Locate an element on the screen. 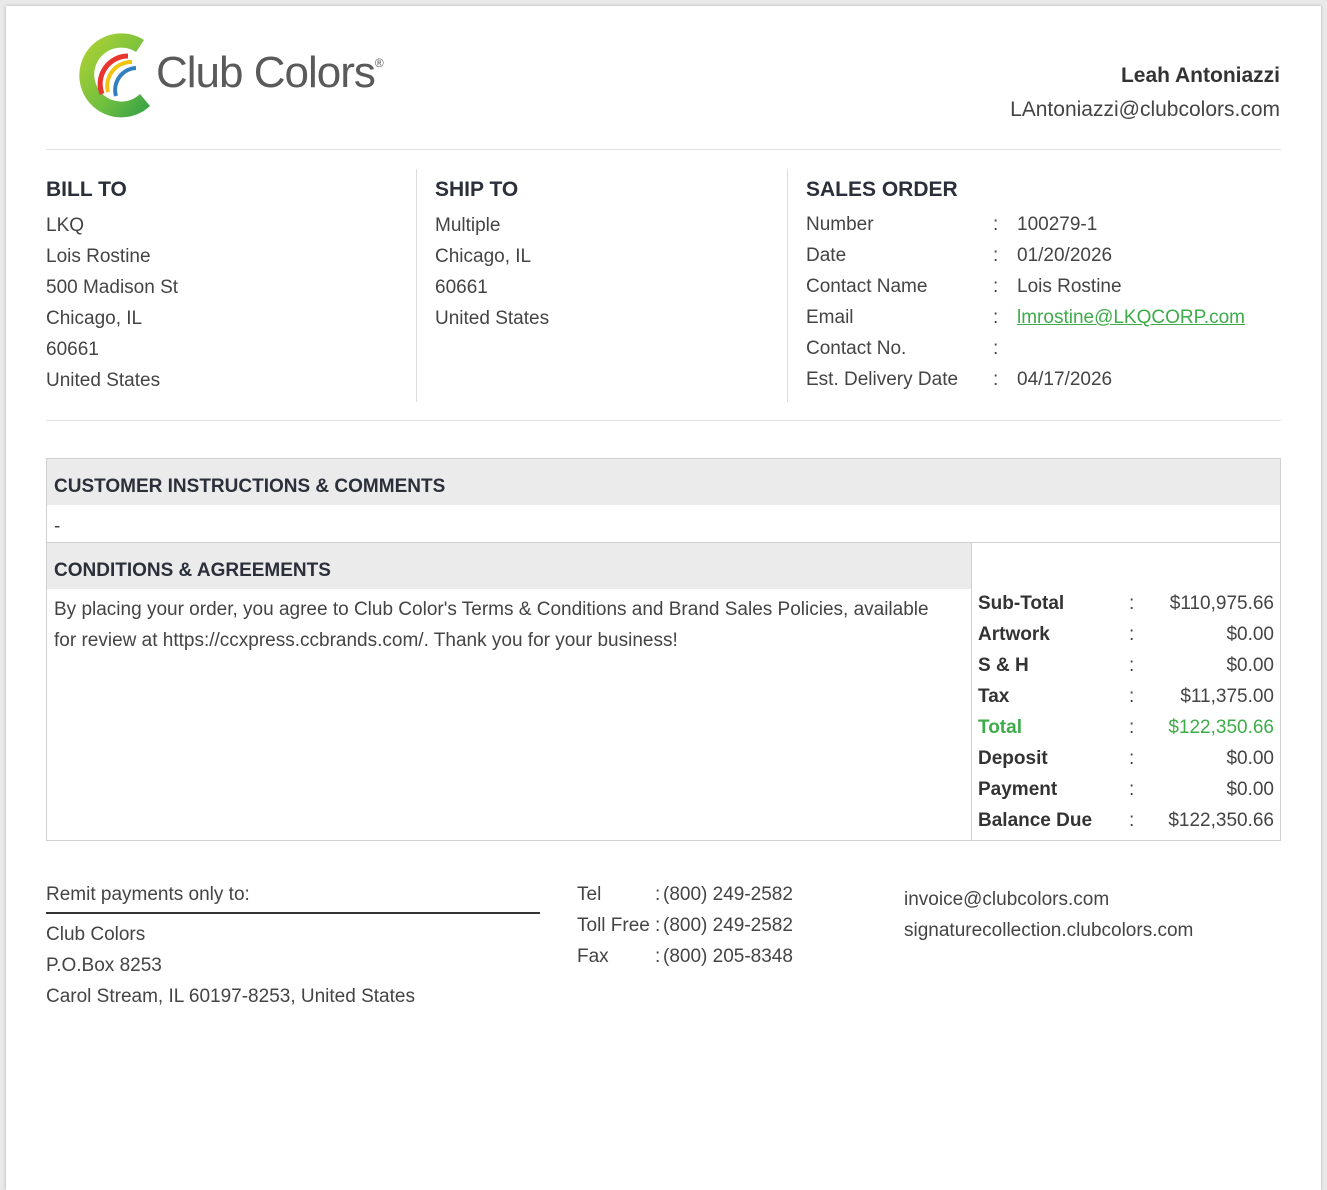 This screenshot has height=1190, width=1327. so-row-contact-name: Contact Name : Lois Rostine is located at coordinates (1046, 291).